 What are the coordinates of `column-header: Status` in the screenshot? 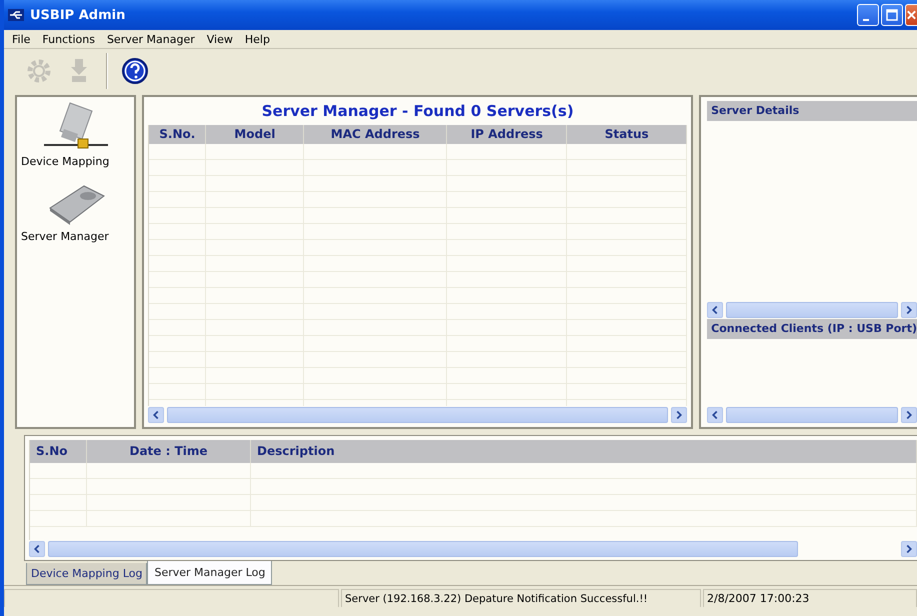 It's located at (627, 134).